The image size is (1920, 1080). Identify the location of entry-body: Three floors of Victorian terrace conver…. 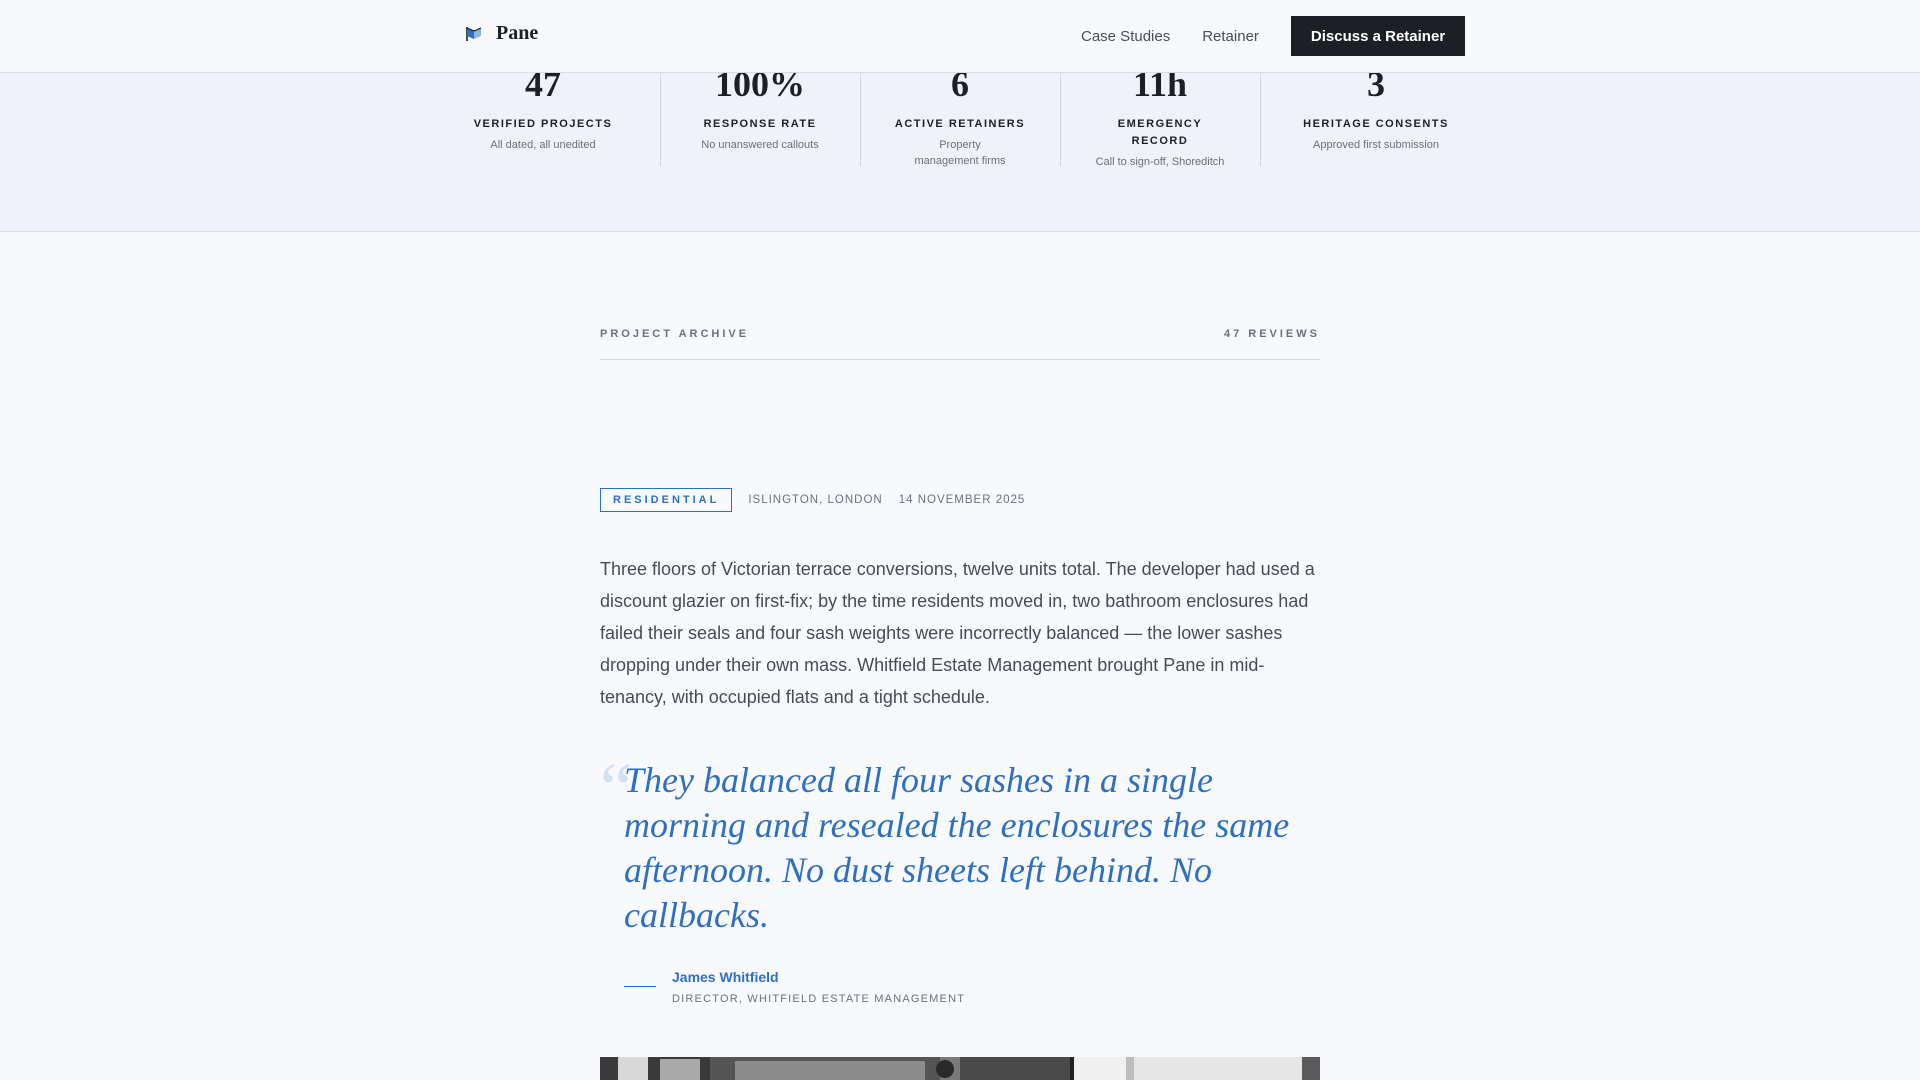
(957, 633).